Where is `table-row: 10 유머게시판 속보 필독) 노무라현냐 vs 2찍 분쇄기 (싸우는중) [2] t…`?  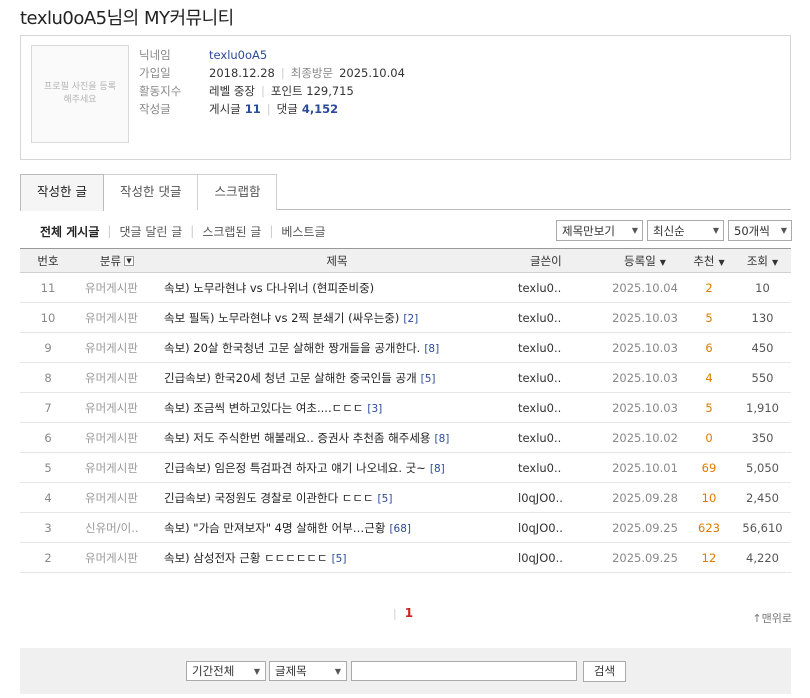
table-row: 10 유머게시판 속보 필독) 노무라현냐 vs 2찍 분쇄기 (싸우는중) [2] t… is located at coordinates (405, 318).